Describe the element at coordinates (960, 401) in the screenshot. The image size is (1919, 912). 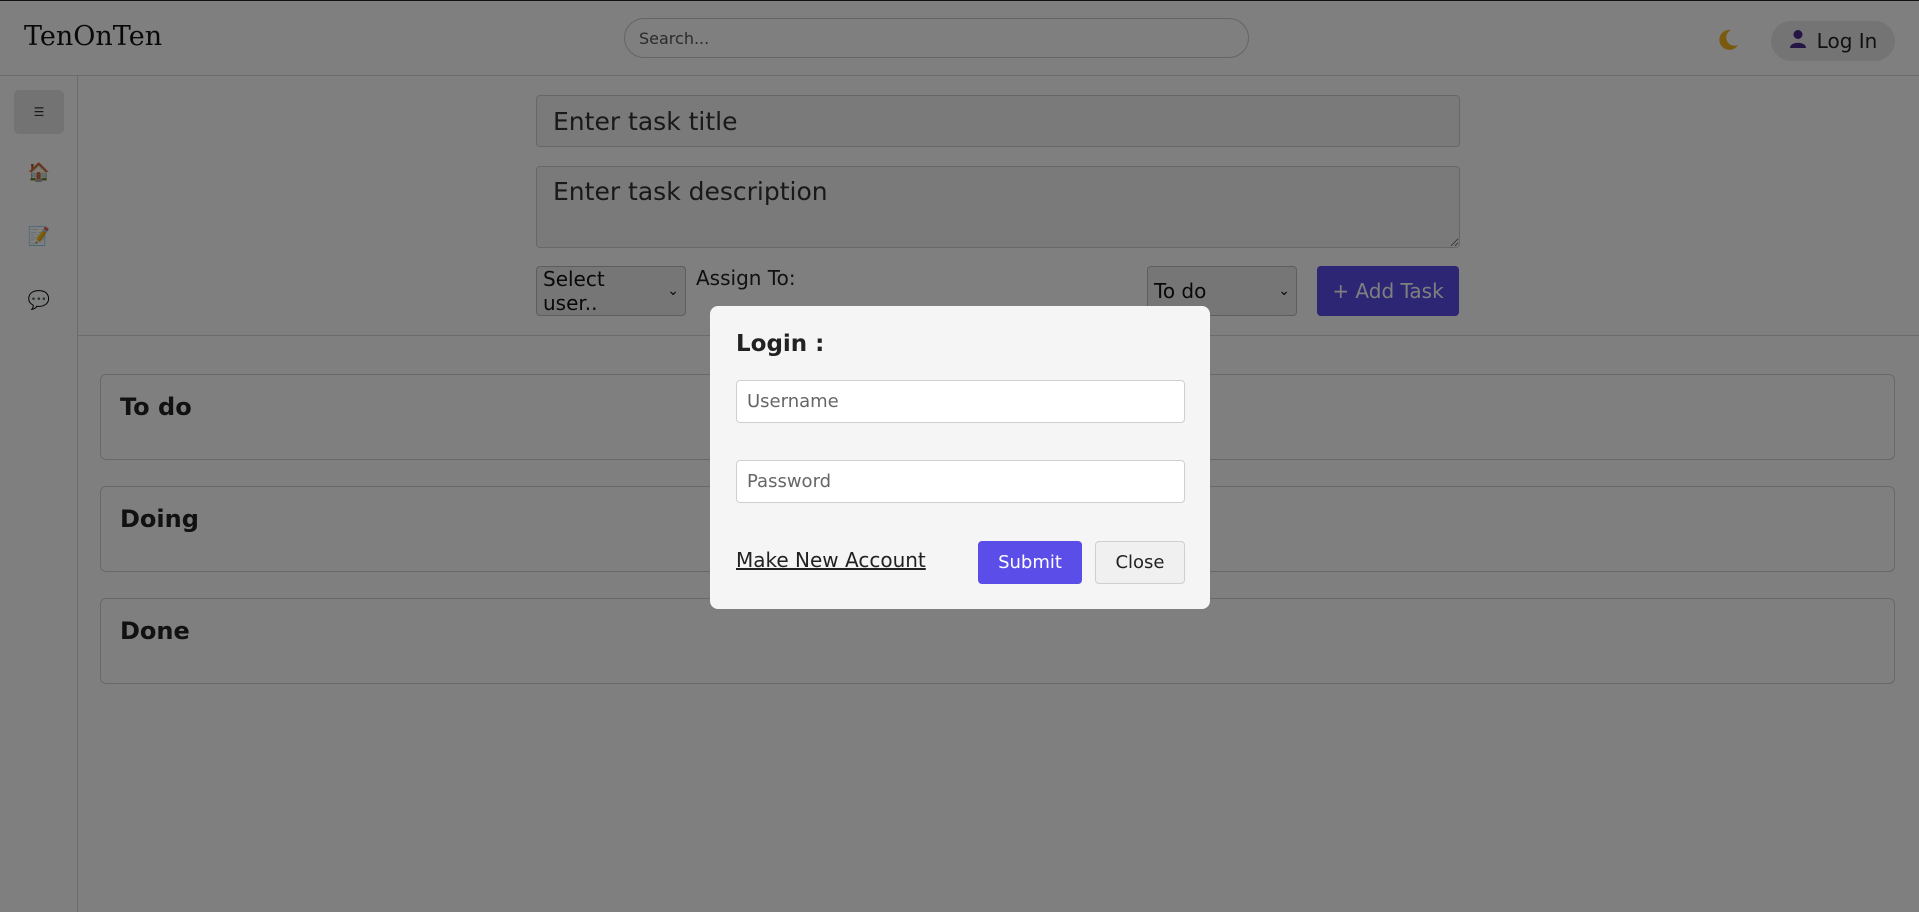
I see `username-input` at that location.